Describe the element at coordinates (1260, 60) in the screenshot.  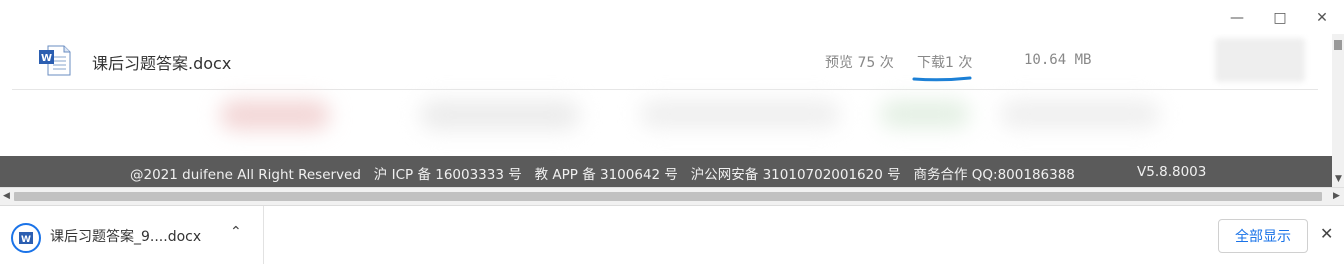
I see `blurred-button` at that location.